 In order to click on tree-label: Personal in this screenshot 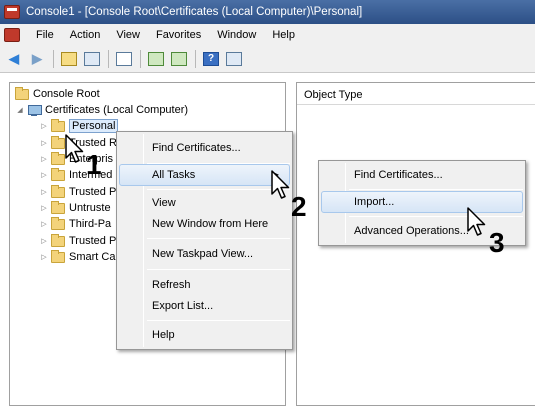, I will do `click(94, 126)`.